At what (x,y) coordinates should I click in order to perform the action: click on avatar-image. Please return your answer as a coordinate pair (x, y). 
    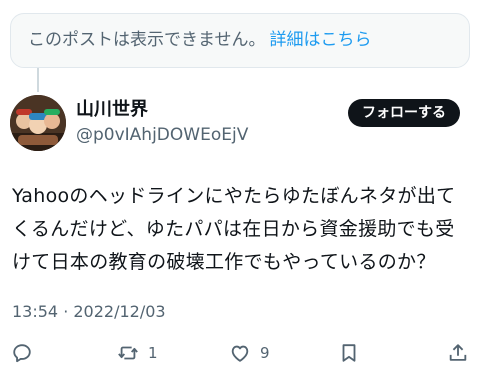
    Looking at the image, I should click on (38, 123).